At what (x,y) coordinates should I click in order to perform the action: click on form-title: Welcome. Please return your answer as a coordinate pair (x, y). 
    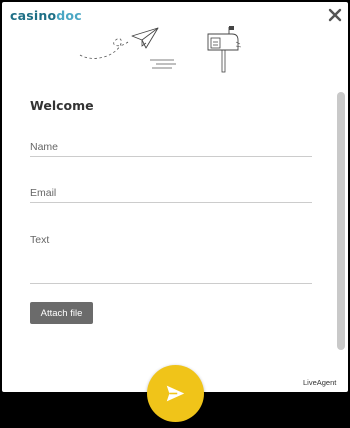
    Looking at the image, I should click on (62, 105).